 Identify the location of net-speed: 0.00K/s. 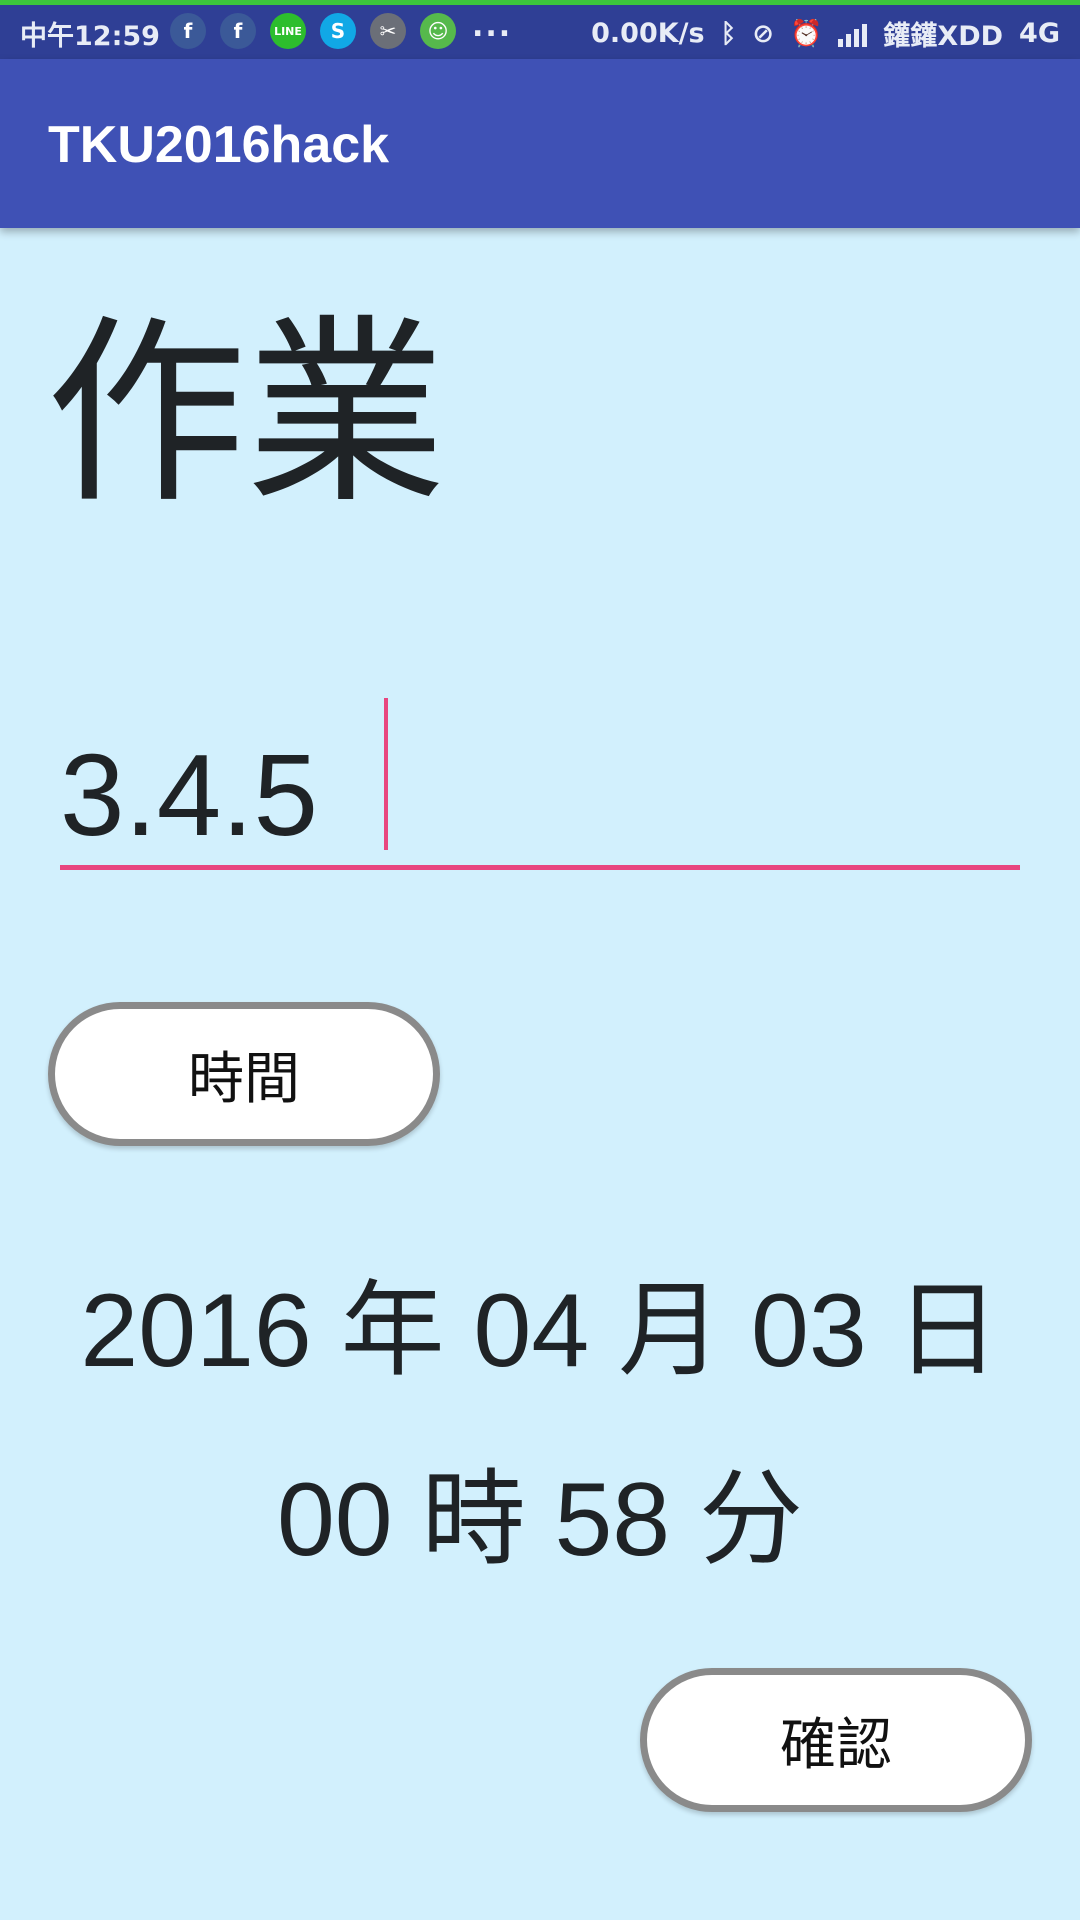
(648, 33).